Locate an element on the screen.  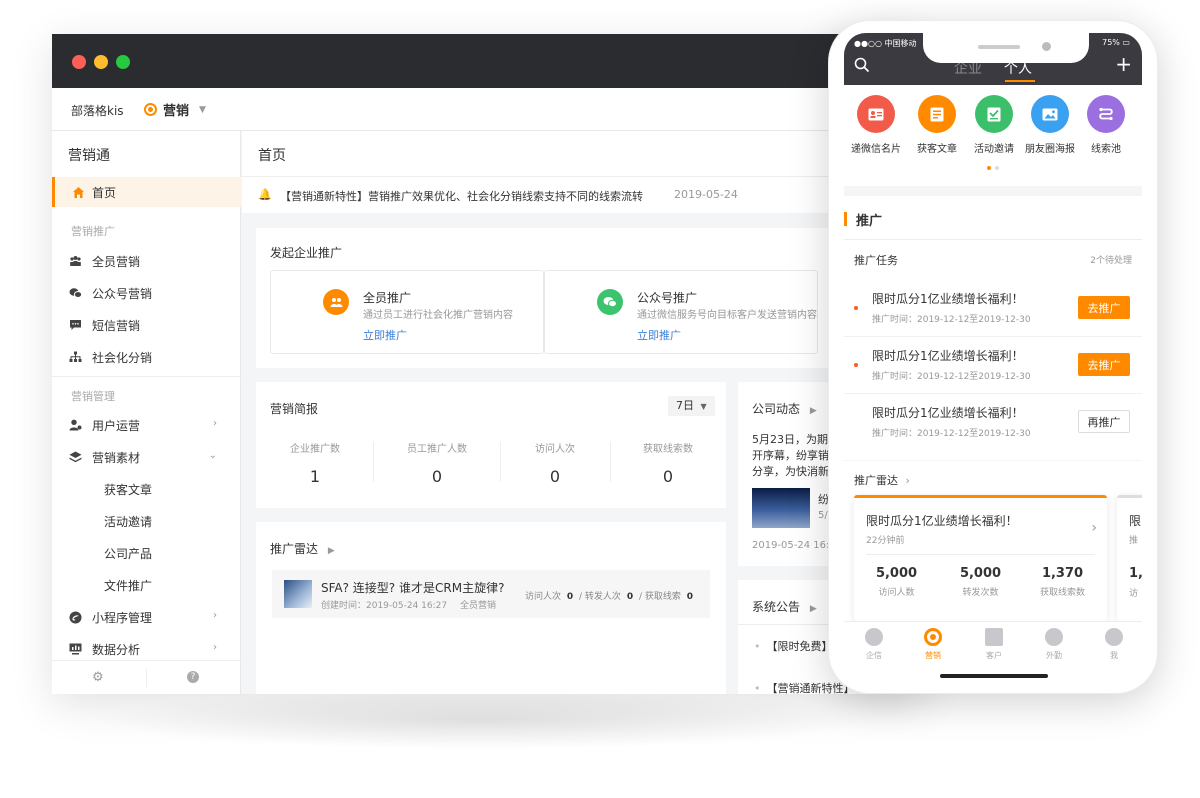
building-icon is located at coordinates (994, 637).